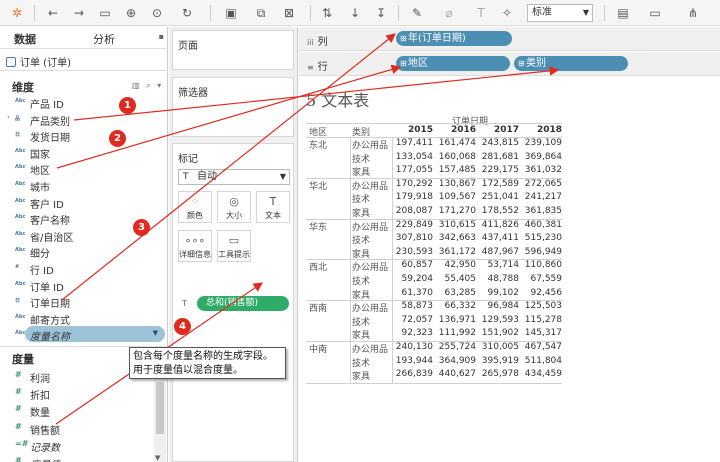 This screenshot has height=462, width=720. Describe the element at coordinates (53, 13) in the screenshot. I see `undo-icon: ←` at that location.